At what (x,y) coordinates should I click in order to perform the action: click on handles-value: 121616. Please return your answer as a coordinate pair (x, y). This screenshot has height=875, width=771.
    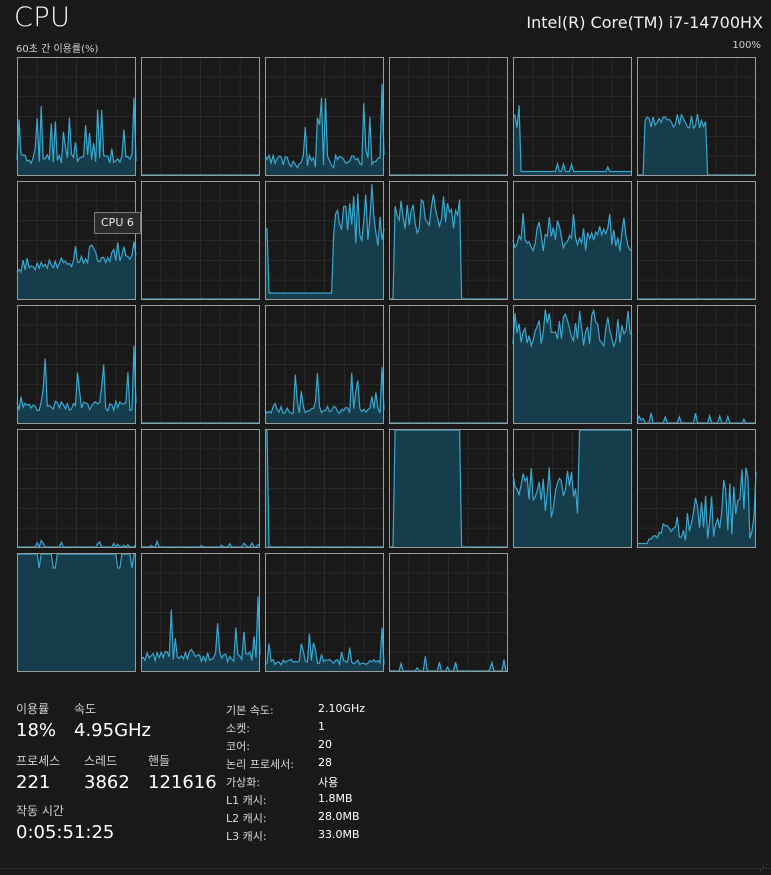
    Looking at the image, I should click on (182, 782).